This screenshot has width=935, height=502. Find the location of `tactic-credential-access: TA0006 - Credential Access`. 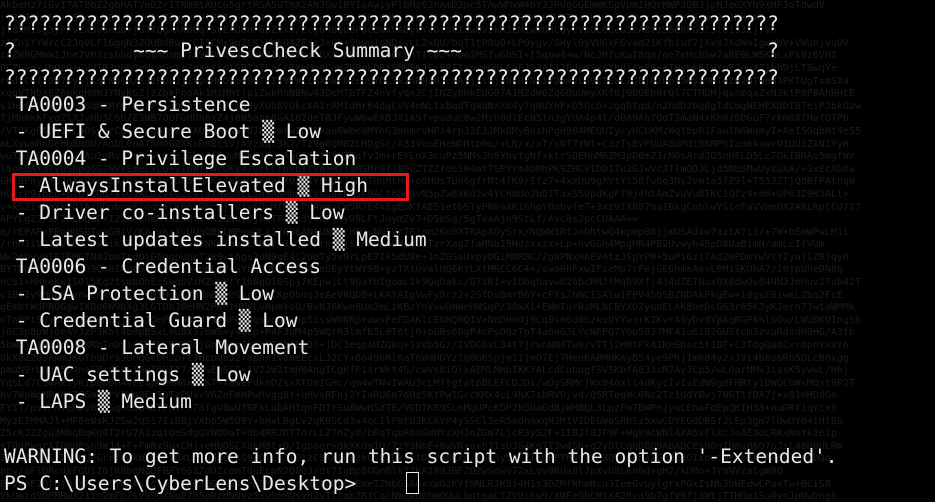

tactic-credential-access: TA0006 - Credential Access is located at coordinates (162, 266).